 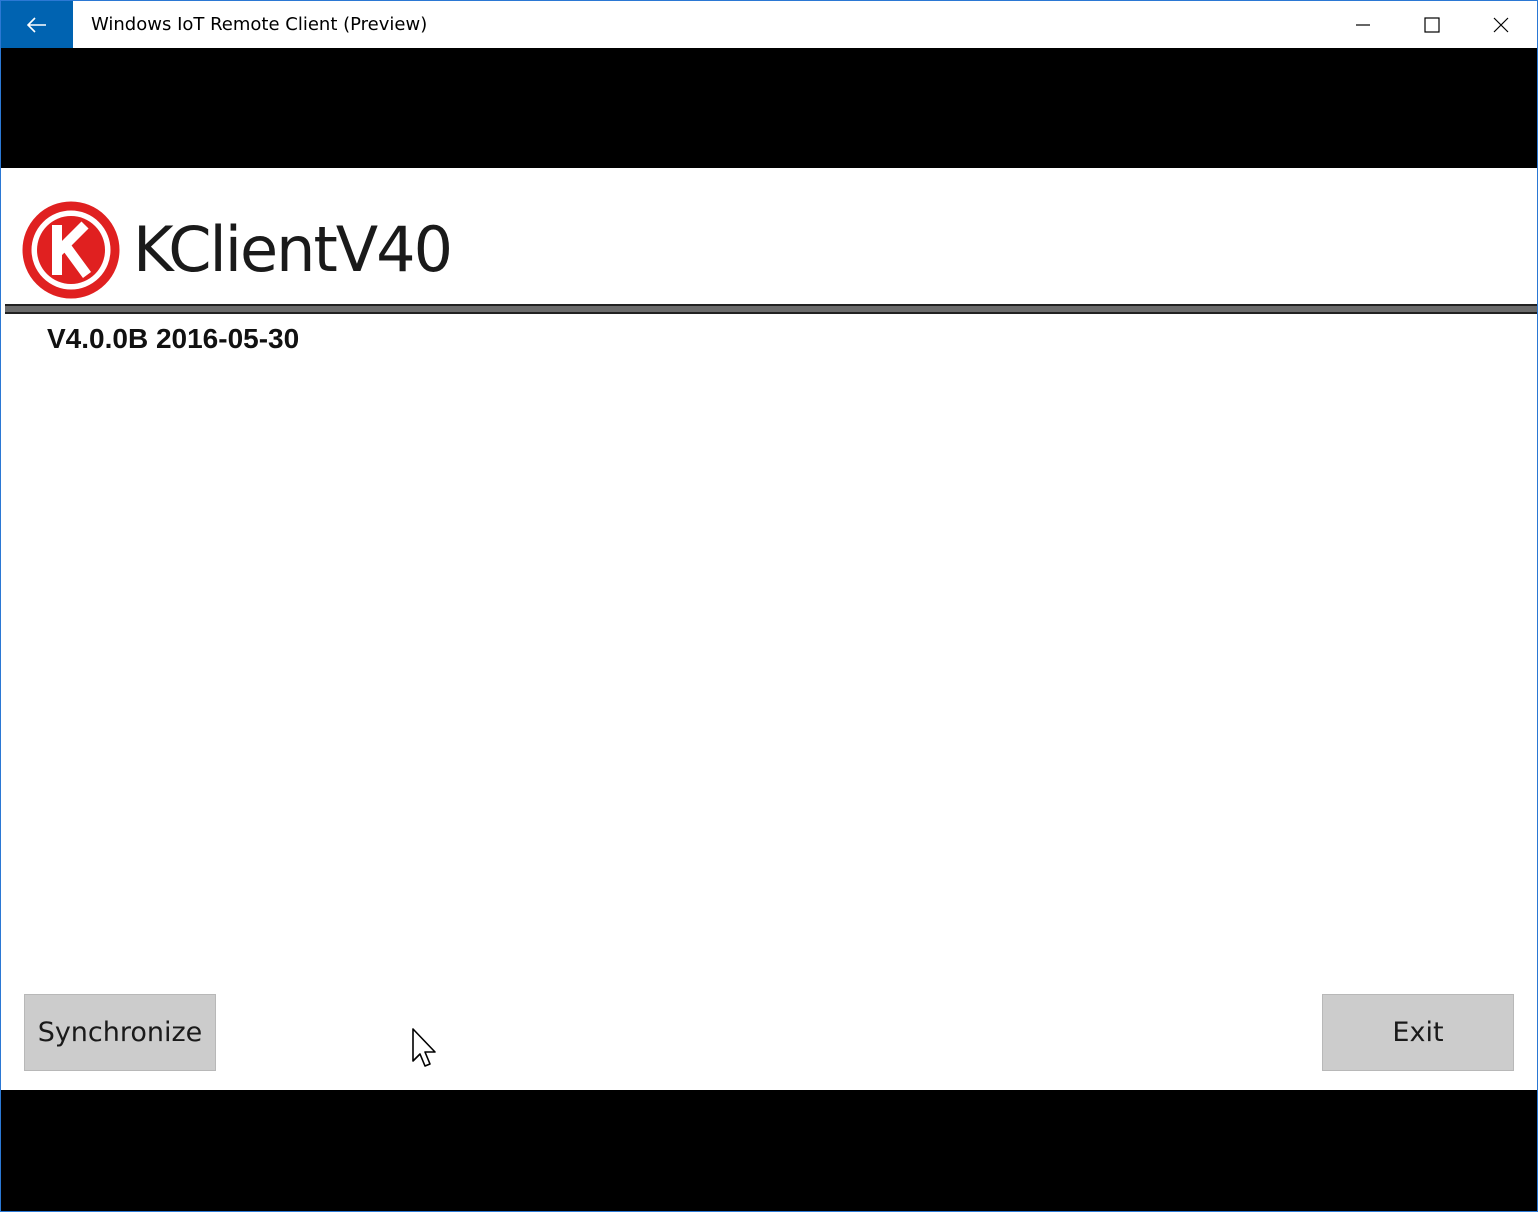 What do you see at coordinates (1418, 1032) in the screenshot?
I see `exit-button: Exit` at bounding box center [1418, 1032].